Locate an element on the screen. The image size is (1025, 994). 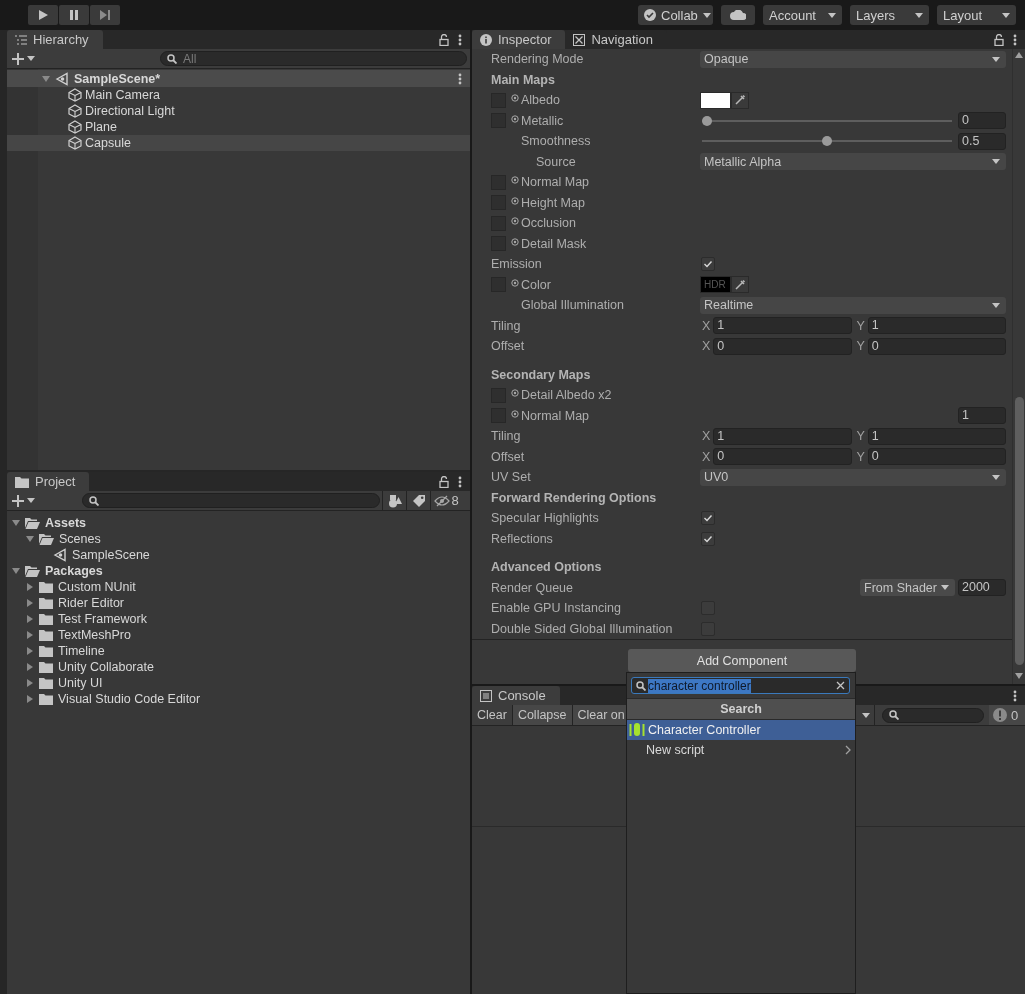
scroll-down-icon is located at coordinates (1019, 676).